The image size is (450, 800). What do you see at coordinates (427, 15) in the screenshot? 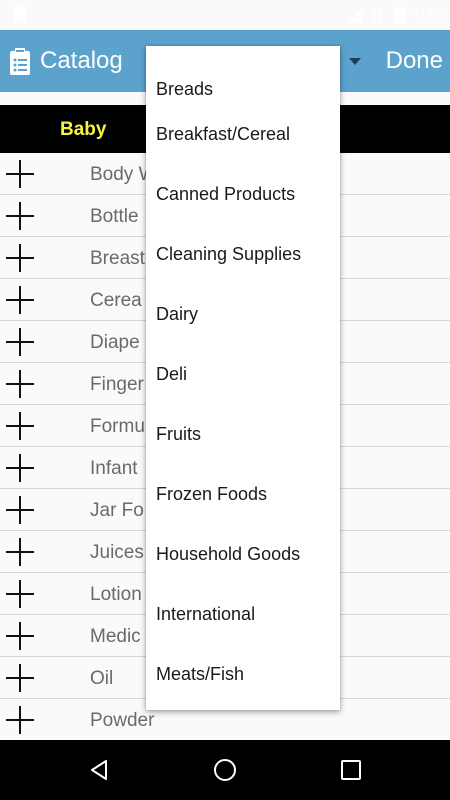
I see `status-time: 1:33` at bounding box center [427, 15].